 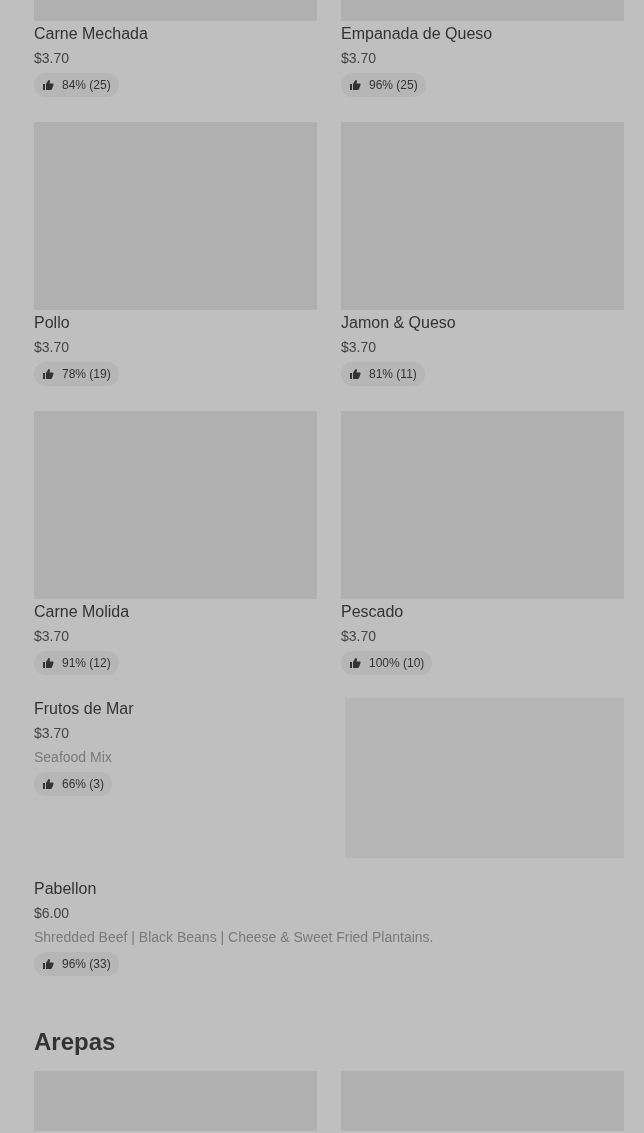 What do you see at coordinates (387, 663) in the screenshot?
I see `rating-badge: 100% (10)` at bounding box center [387, 663].